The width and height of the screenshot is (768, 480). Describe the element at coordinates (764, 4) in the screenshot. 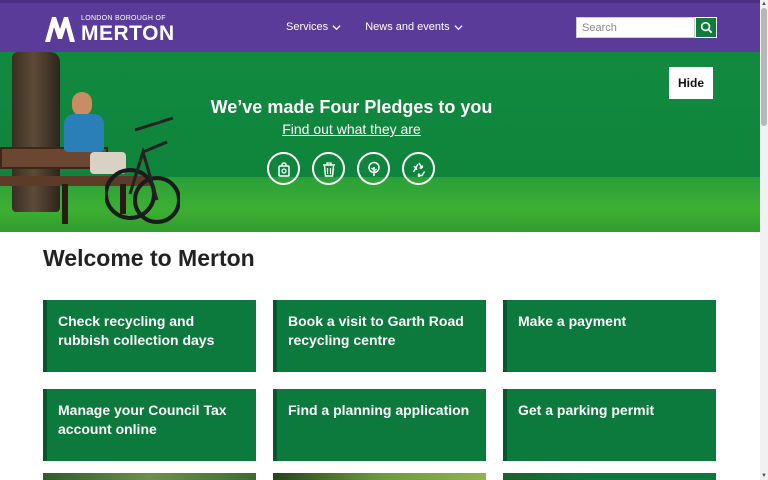

I see `scroll-up-arrow-icon: ▲` at that location.